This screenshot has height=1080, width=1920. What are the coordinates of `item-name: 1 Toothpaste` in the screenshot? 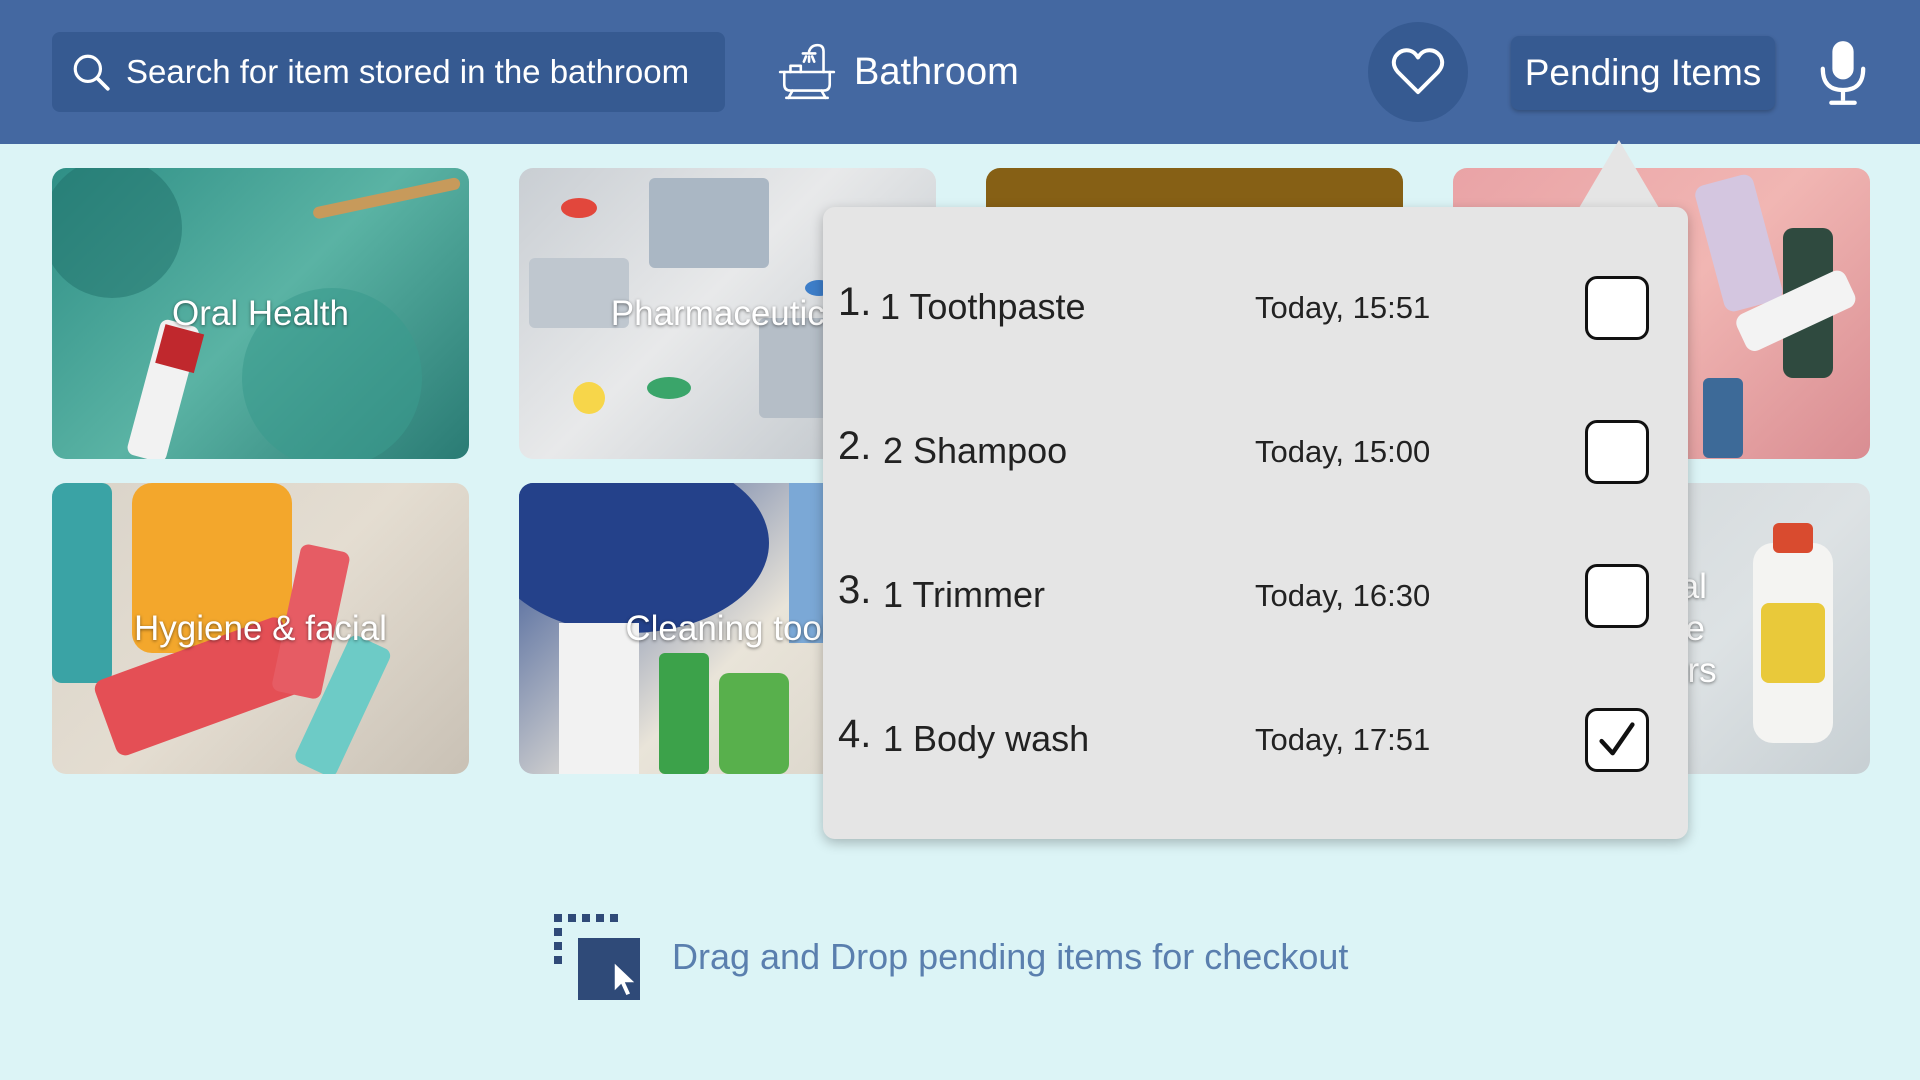 It's located at (983, 306).